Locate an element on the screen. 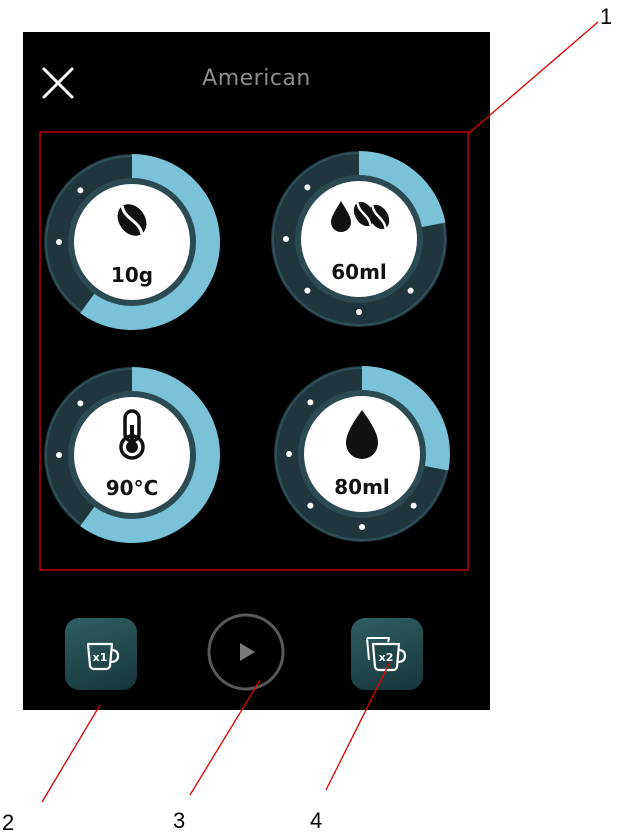 This screenshot has width=621, height=840. coffee-amount-dial: 10g is located at coordinates (132, 242).